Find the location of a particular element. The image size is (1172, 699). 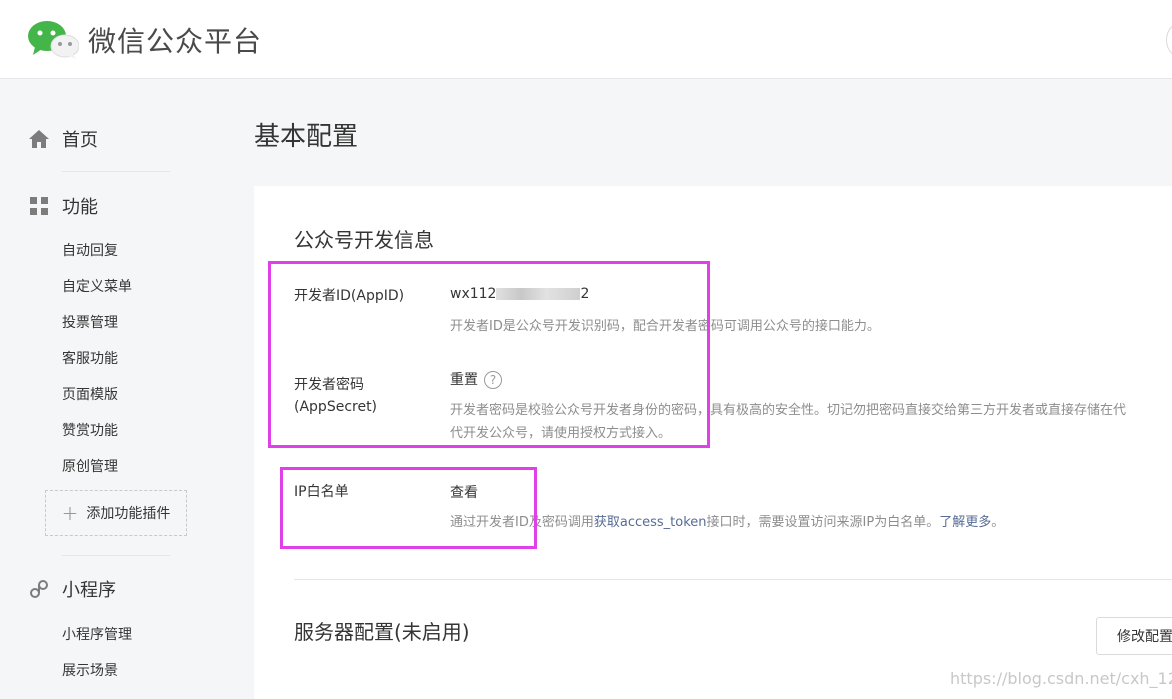

add-plugin-button: + 添加功能插件 is located at coordinates (116, 513).